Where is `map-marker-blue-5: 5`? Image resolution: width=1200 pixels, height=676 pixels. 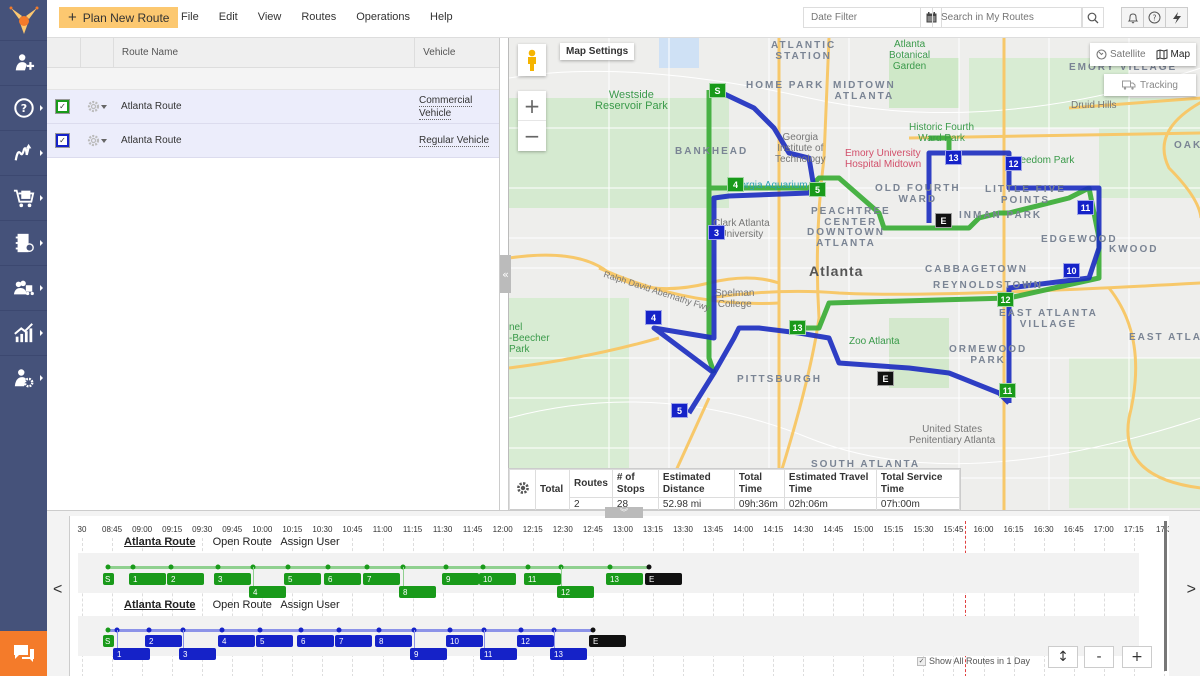
map-marker-blue-5: 5 is located at coordinates (679, 410).